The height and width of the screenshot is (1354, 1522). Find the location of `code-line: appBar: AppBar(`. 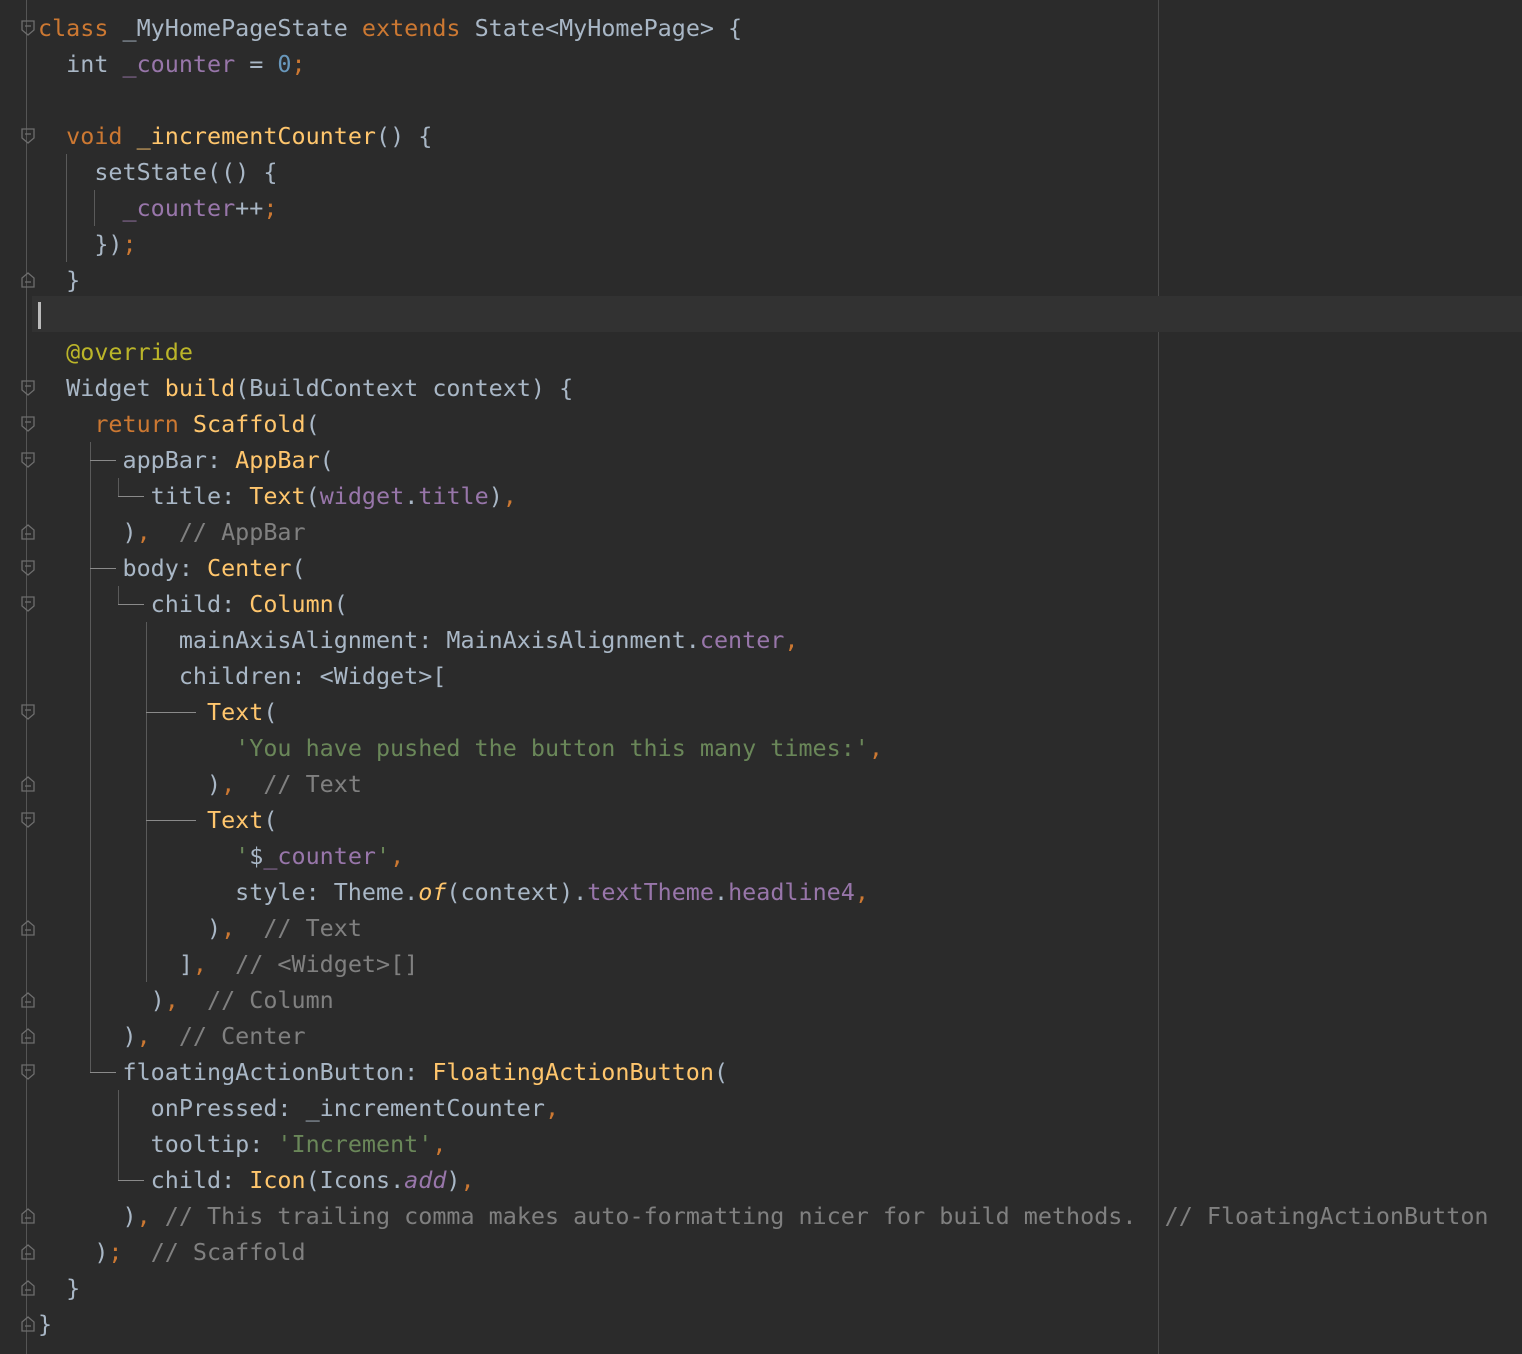

code-line: appBar: AppBar( is located at coordinates (186, 460).